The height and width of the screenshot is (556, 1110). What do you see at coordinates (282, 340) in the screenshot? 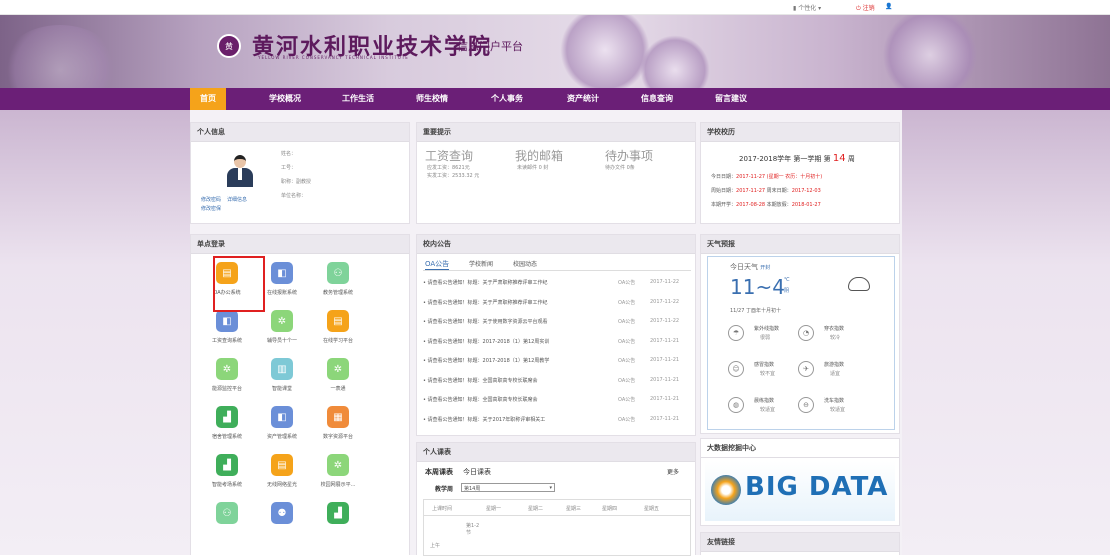
I see `app-label-4: 辅导员十个一` at bounding box center [282, 340].